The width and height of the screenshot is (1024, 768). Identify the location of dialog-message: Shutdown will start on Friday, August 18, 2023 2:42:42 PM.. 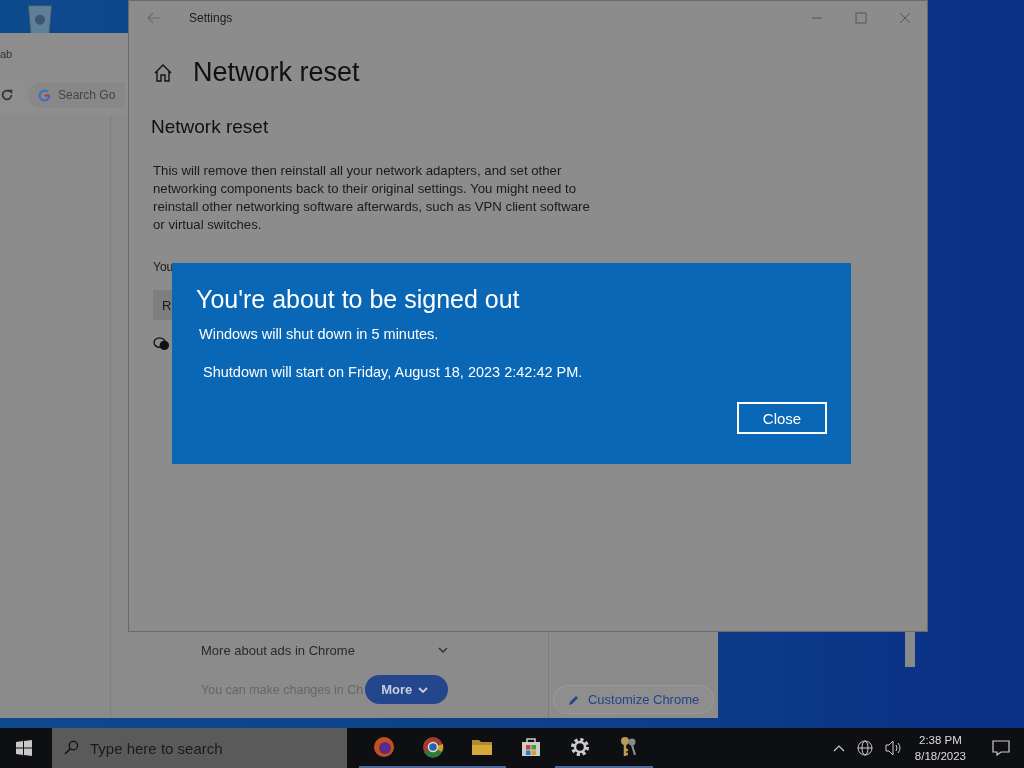
(393, 372).